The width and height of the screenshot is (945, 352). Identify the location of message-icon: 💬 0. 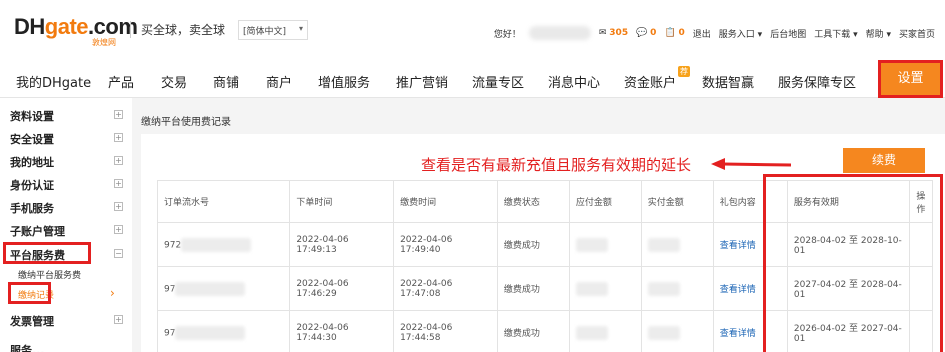
(646, 33).